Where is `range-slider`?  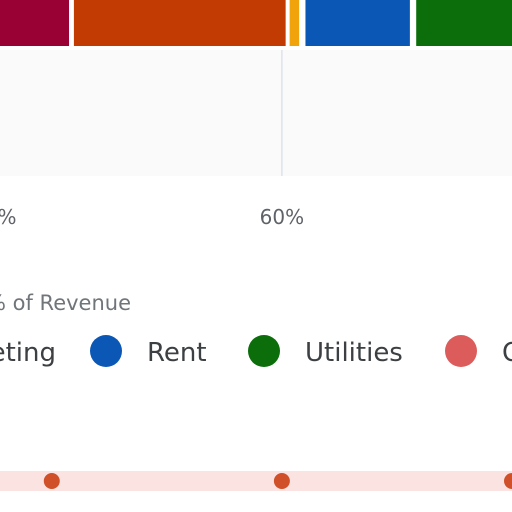
range-slider is located at coordinates (256, 481).